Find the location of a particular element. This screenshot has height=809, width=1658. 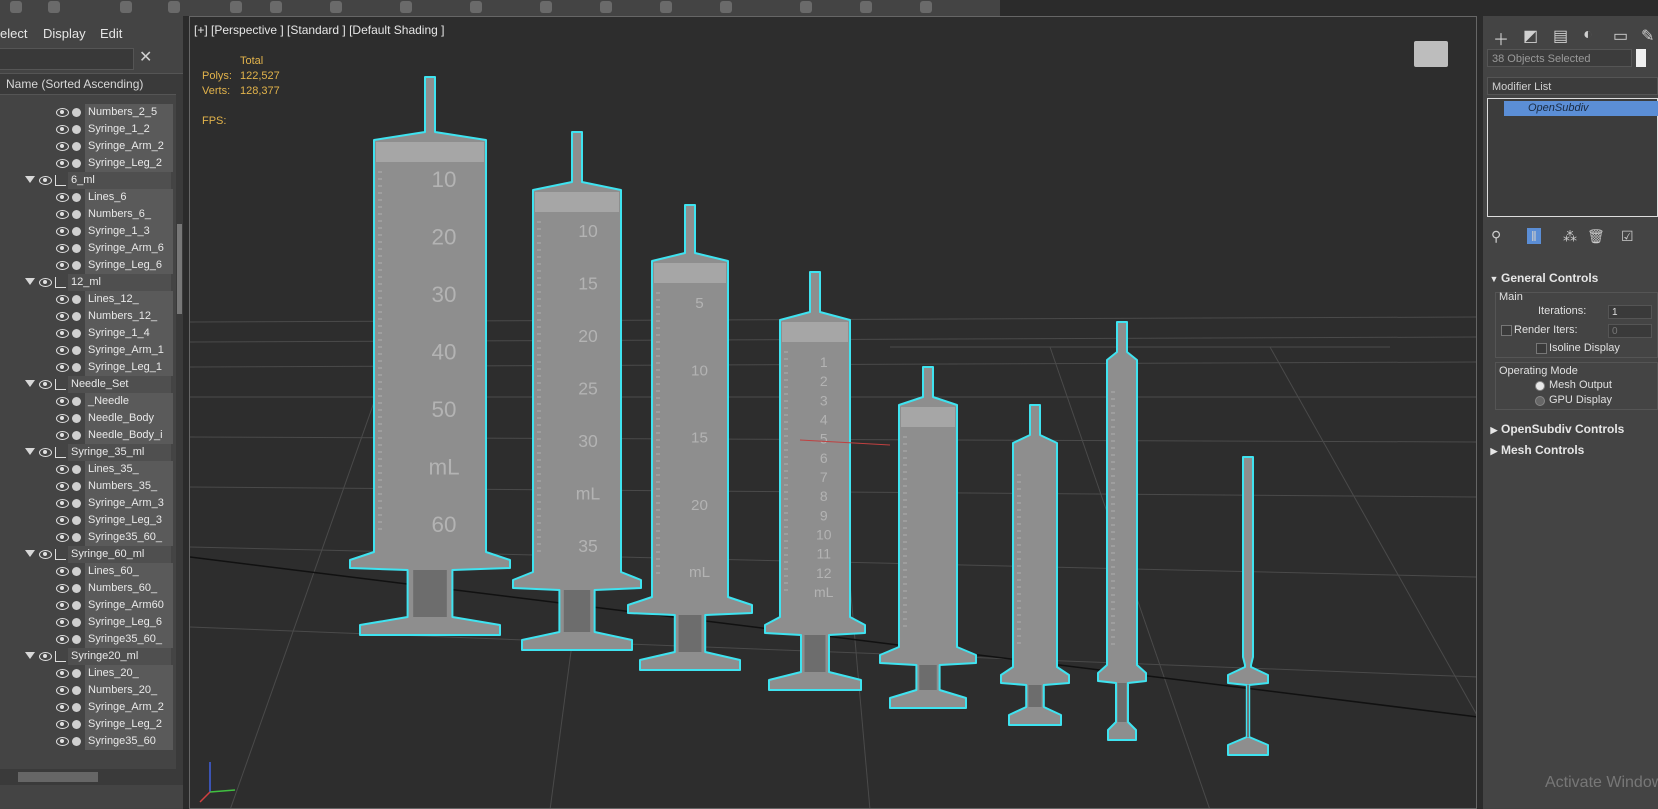

general-controls-rollout: ▼ General Controls is located at coordinates (1572, 278).